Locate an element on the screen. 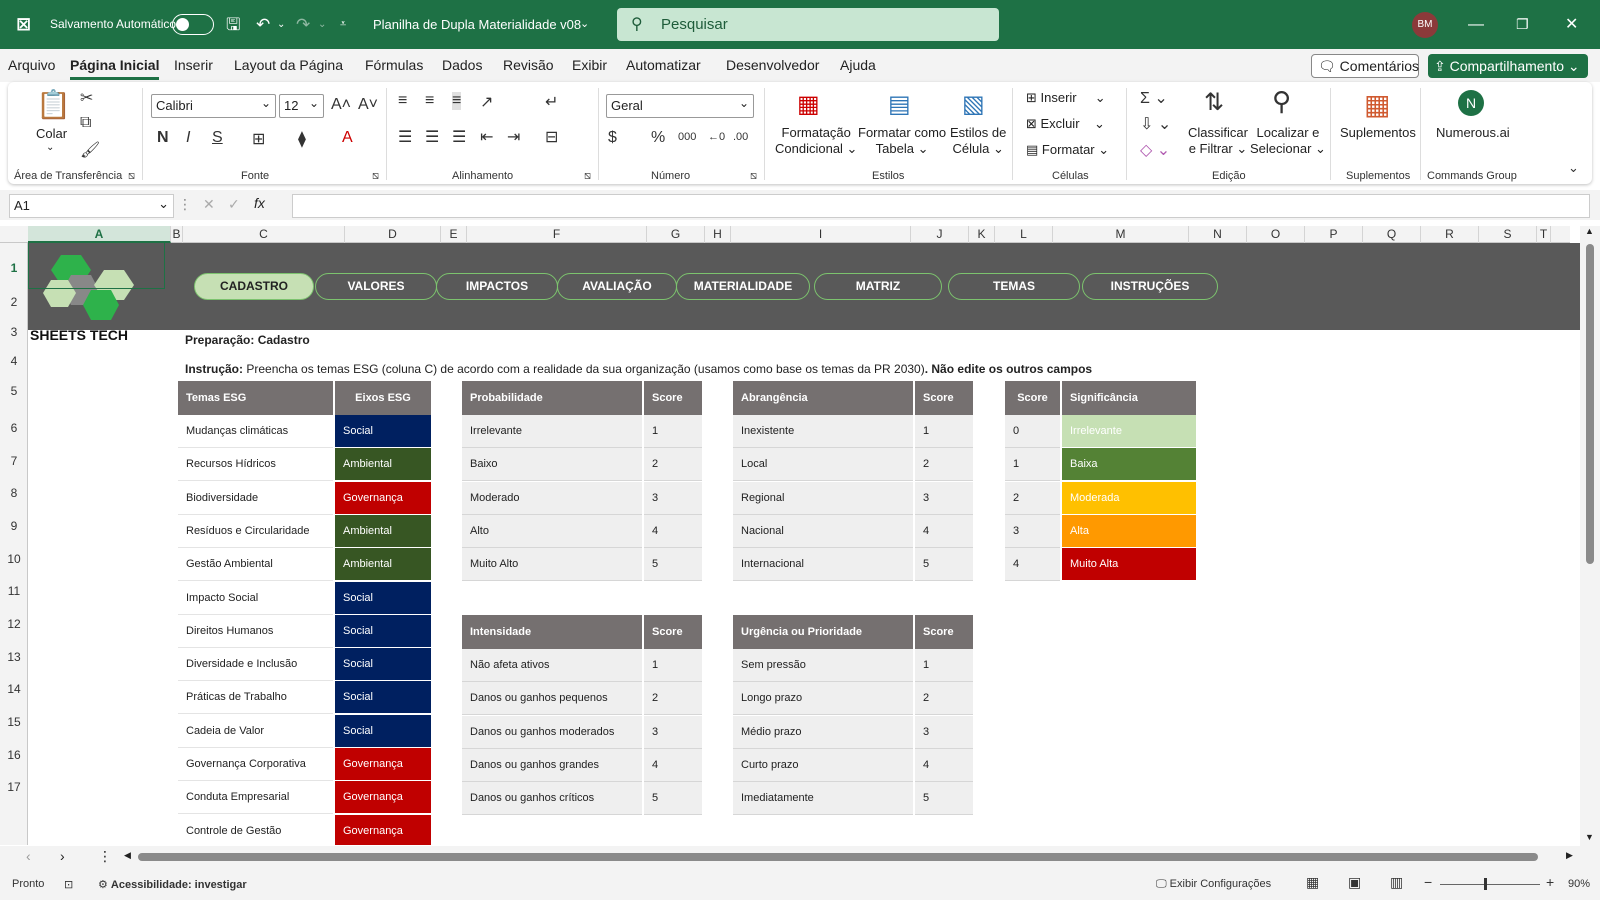 The image size is (1600, 900). align-middle-icon: ≡ is located at coordinates (429, 101).